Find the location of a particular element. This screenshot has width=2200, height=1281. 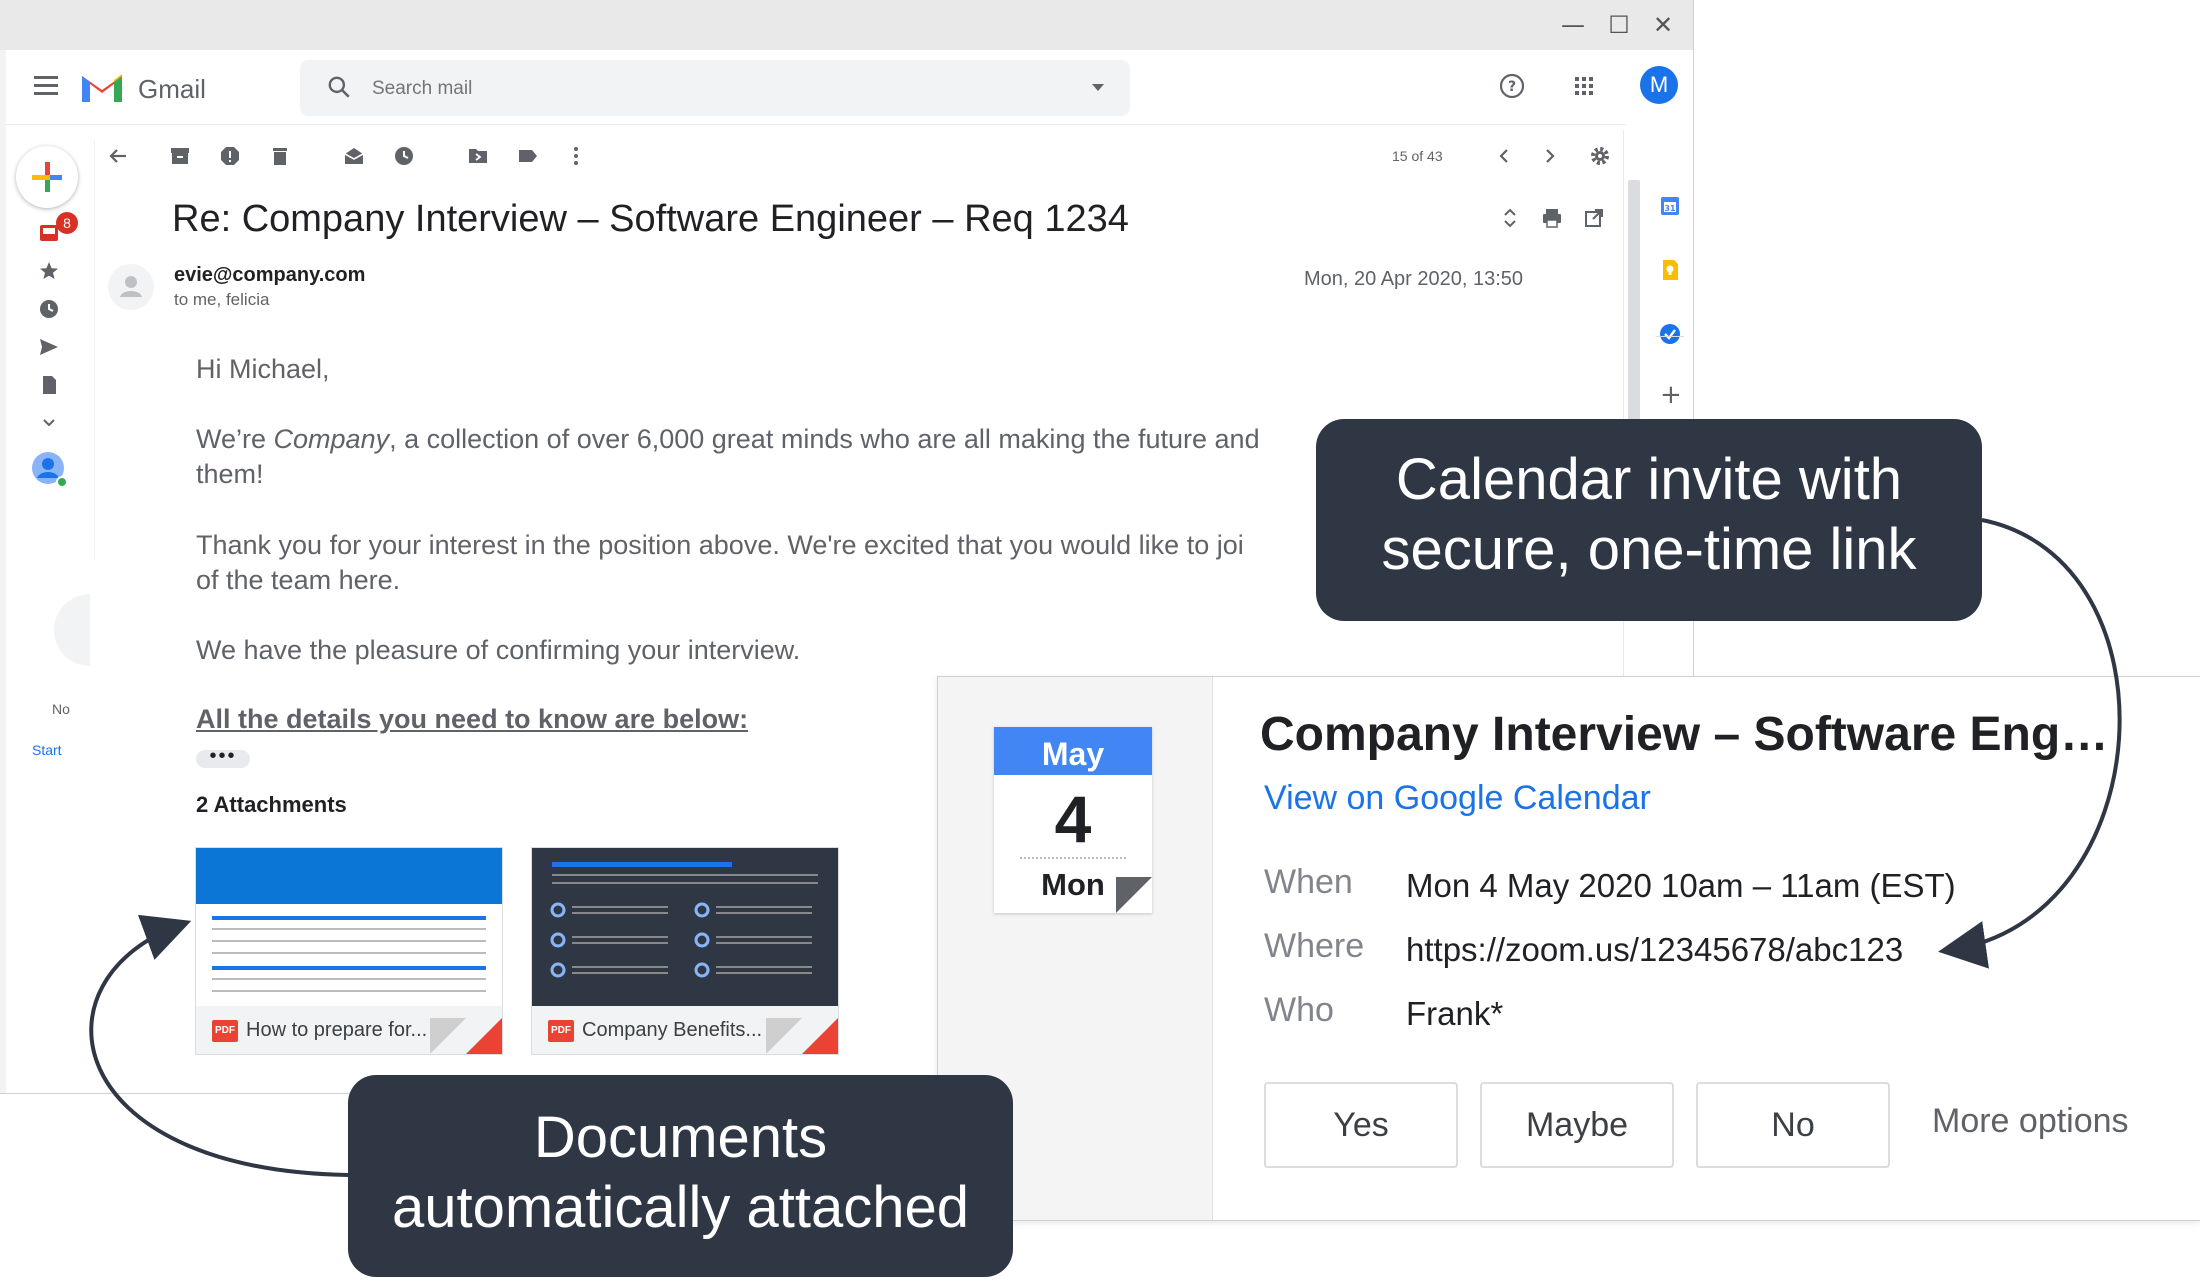

rsvp-yes-button: Yes is located at coordinates (1361, 1125).